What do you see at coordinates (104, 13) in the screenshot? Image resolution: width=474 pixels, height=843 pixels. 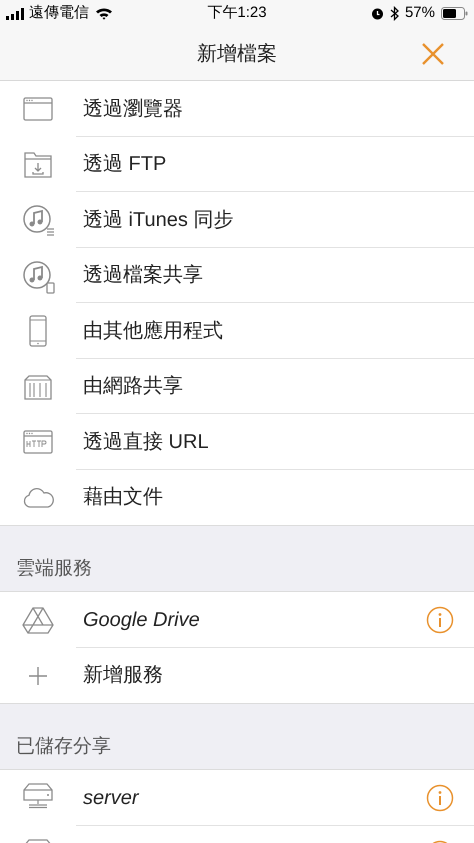 I see `wifi-icon` at bounding box center [104, 13].